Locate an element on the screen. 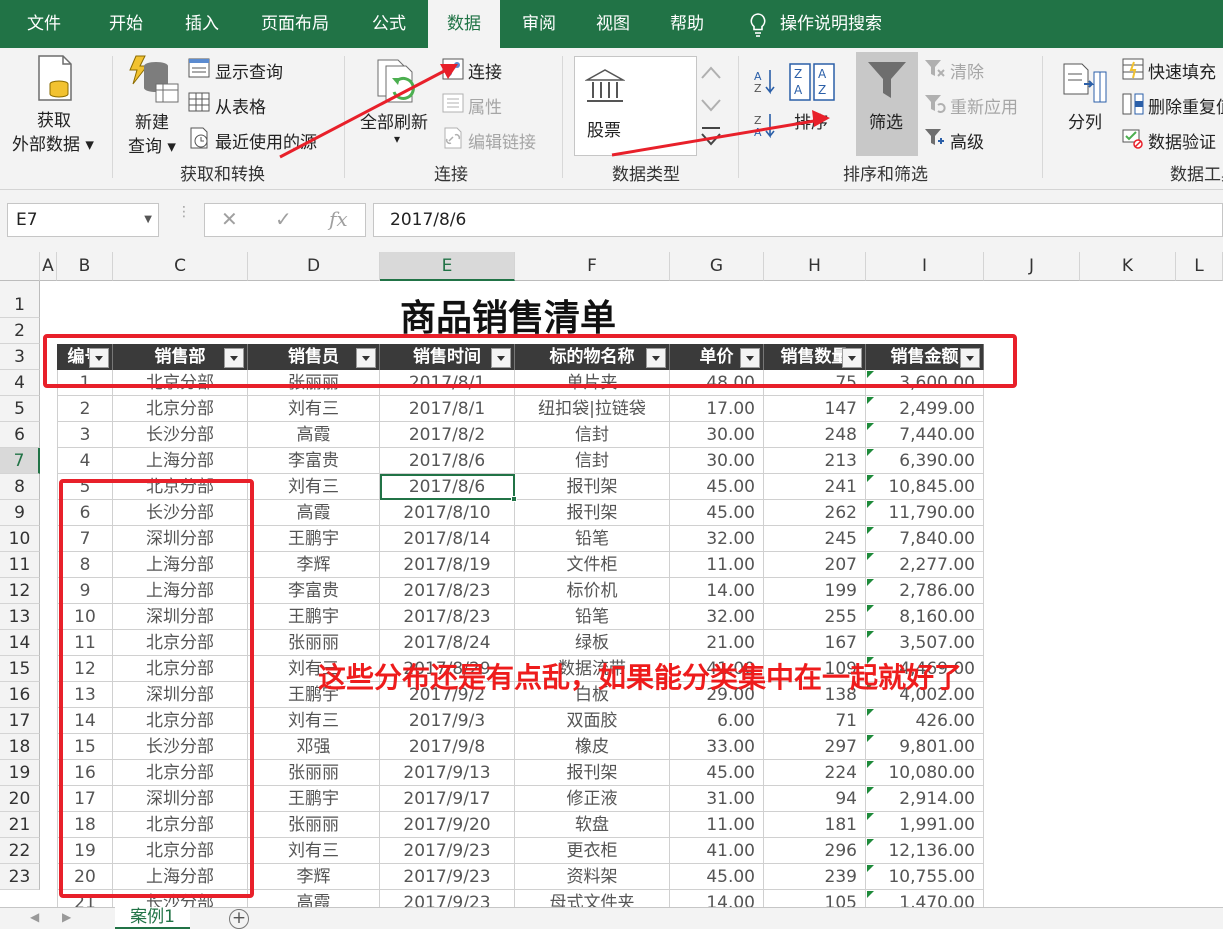  table-cell: 铅笔 is located at coordinates (592, 539).